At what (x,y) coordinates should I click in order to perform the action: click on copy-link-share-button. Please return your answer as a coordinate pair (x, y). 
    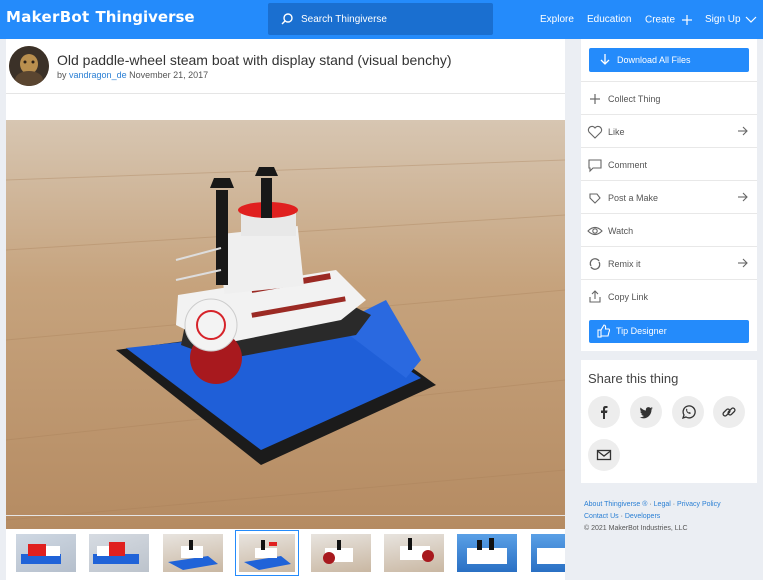
    Looking at the image, I should click on (729, 412).